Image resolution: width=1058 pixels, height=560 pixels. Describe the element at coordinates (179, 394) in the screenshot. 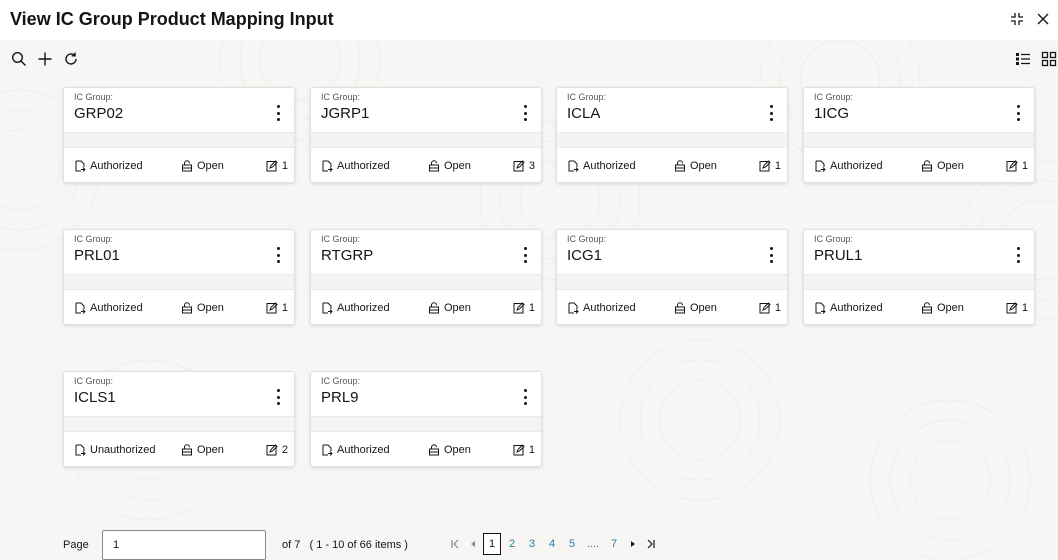

I see `card-header: IC Group: ICLS1` at that location.